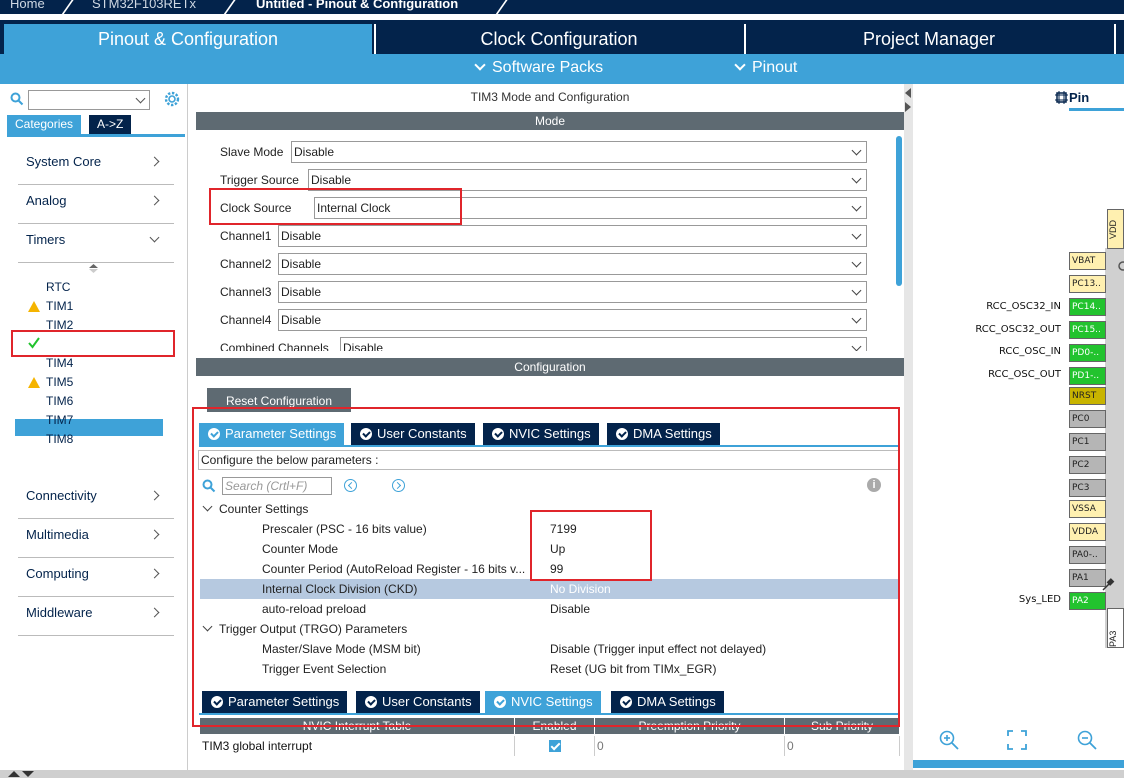  I want to click on pin-pa3: PA3, so click(1115, 628).